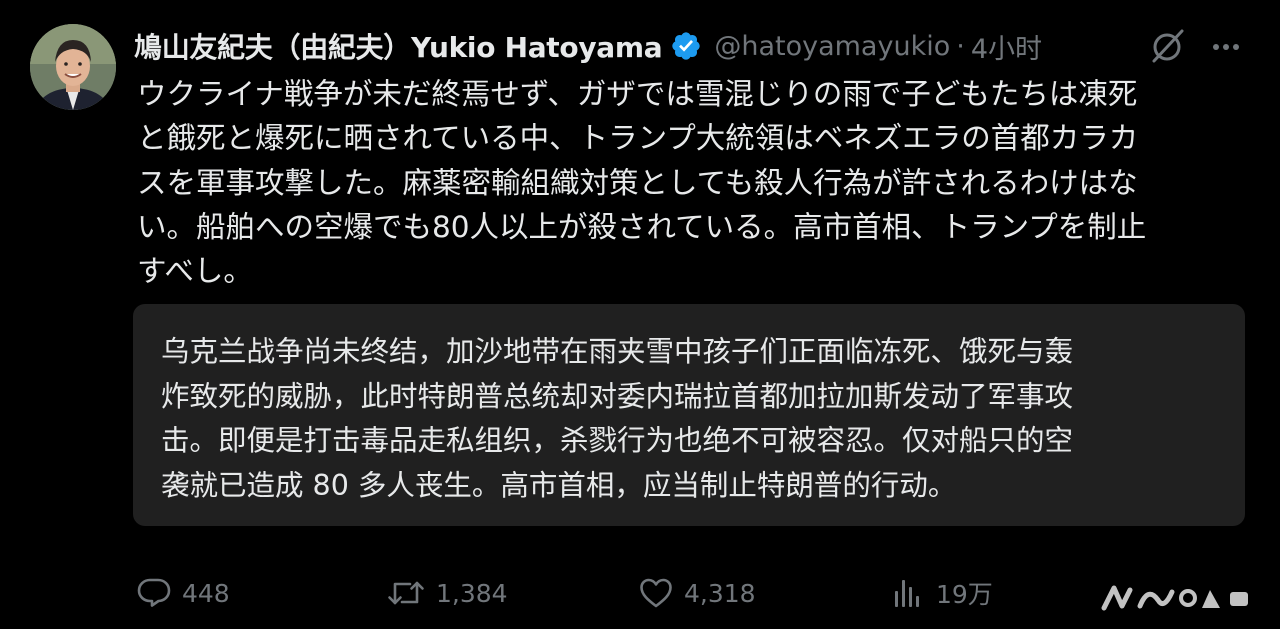 This screenshot has height=629, width=1280. I want to click on reply-button: 448, so click(183, 593).